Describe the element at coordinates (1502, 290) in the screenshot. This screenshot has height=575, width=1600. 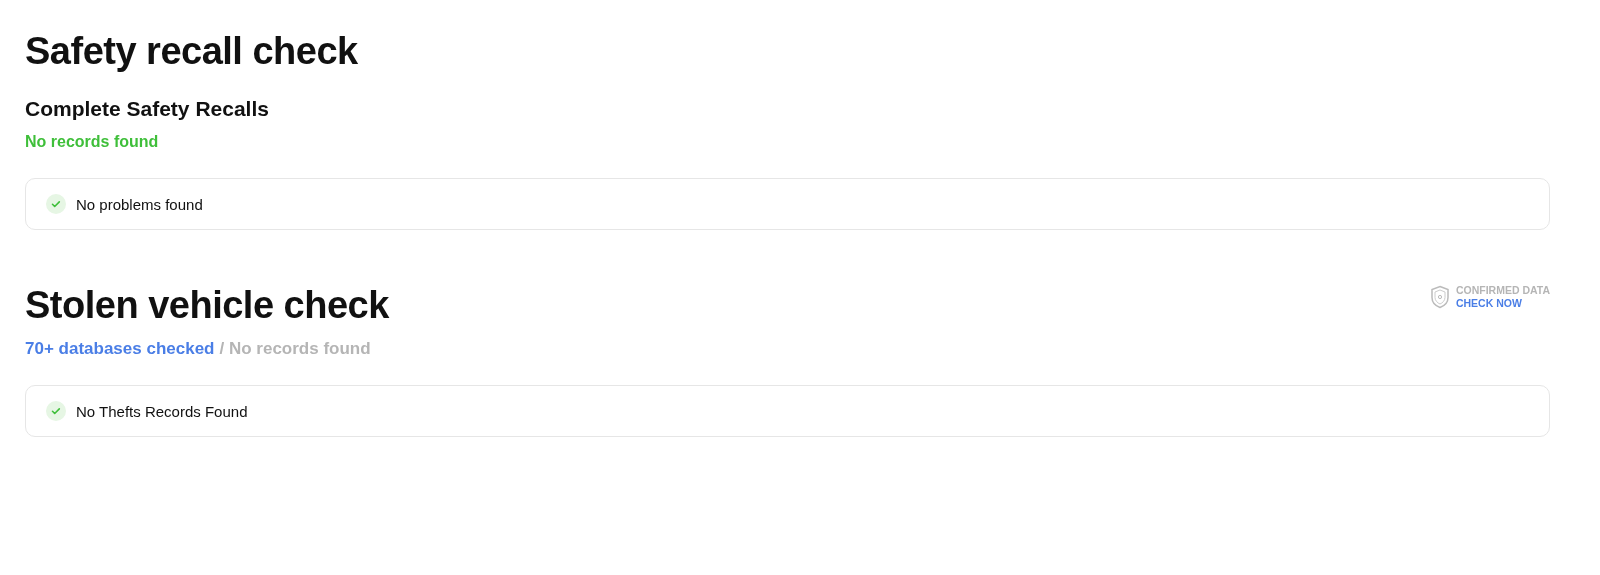
I see `badge-label: CONFIRMED DATA` at that location.